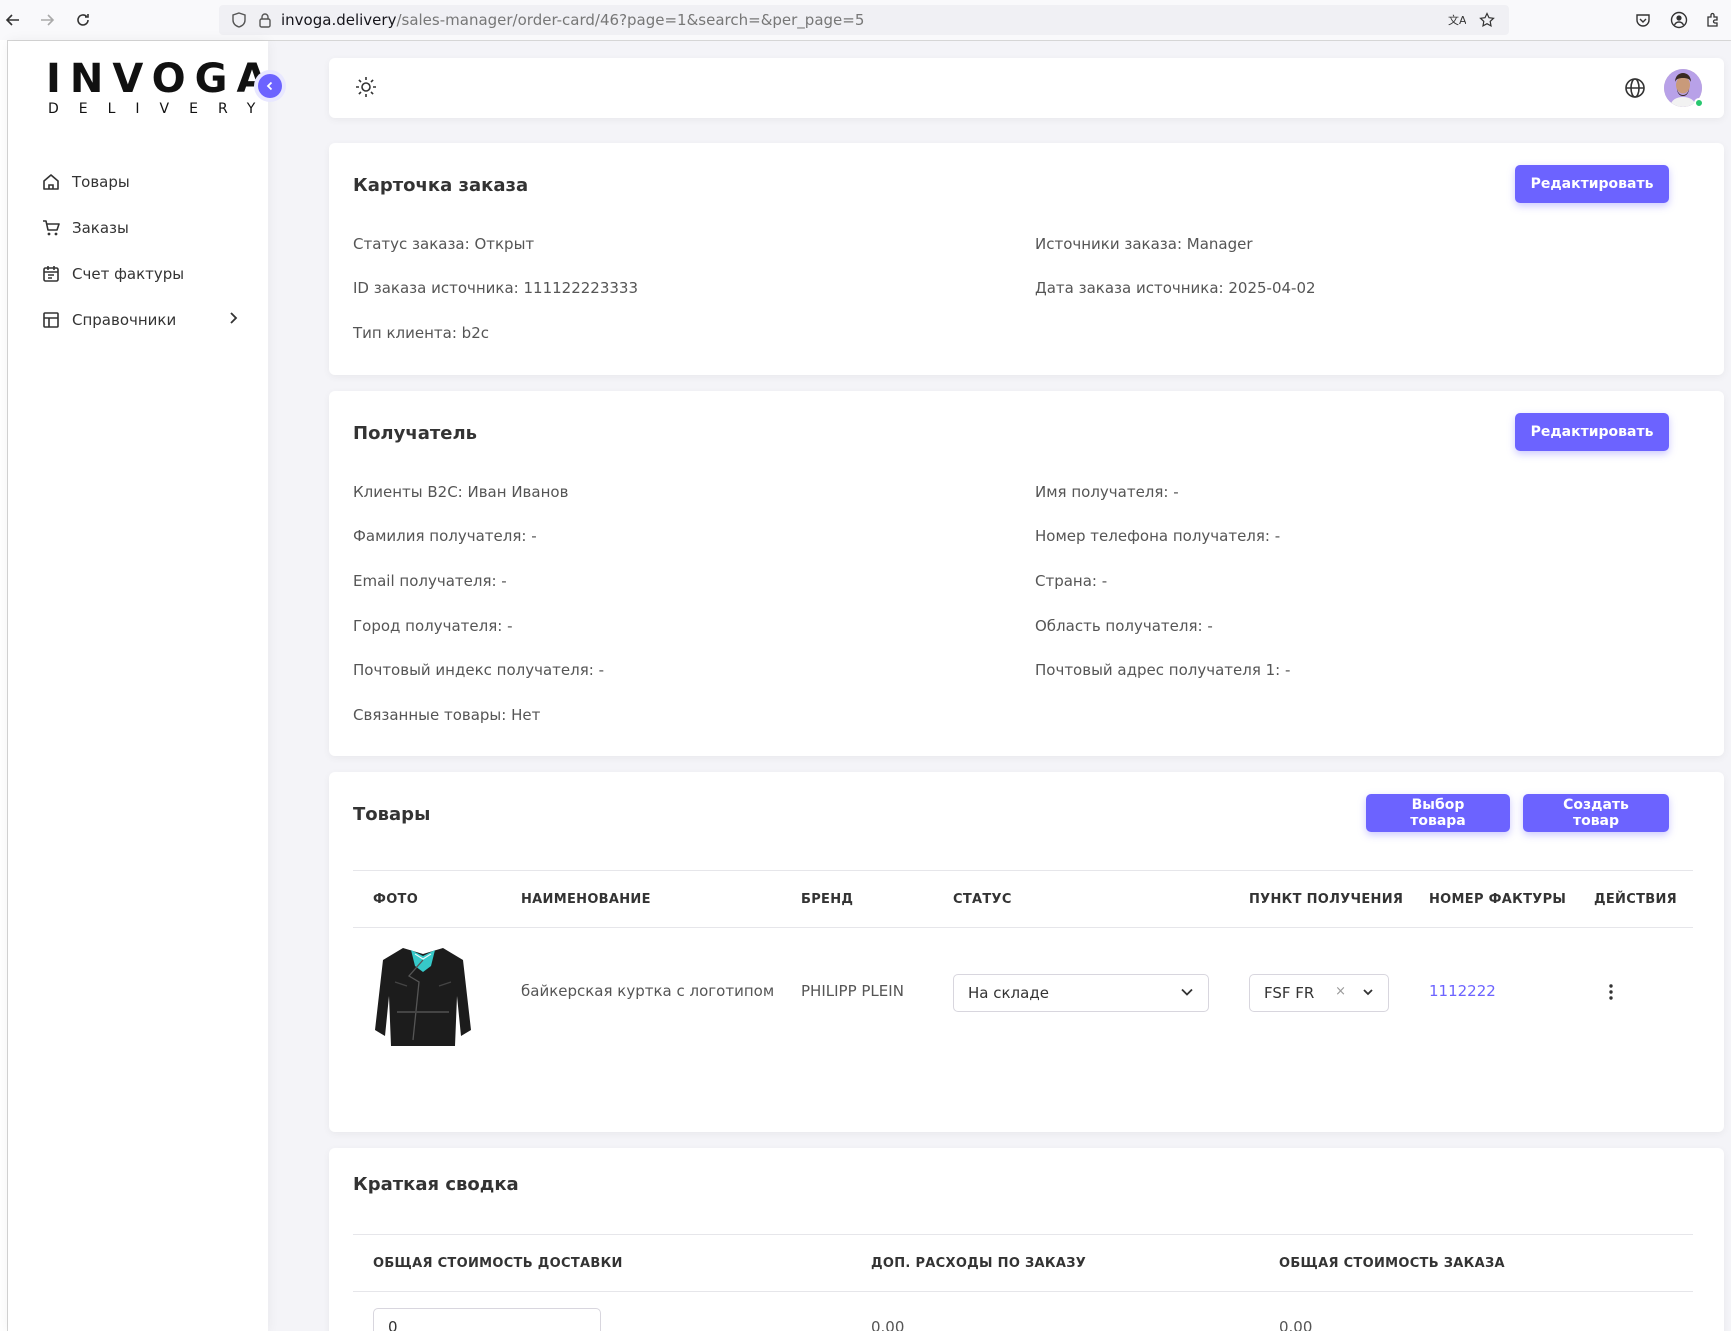  What do you see at coordinates (396, 899) in the screenshot?
I see `column-header: ФОТО` at bounding box center [396, 899].